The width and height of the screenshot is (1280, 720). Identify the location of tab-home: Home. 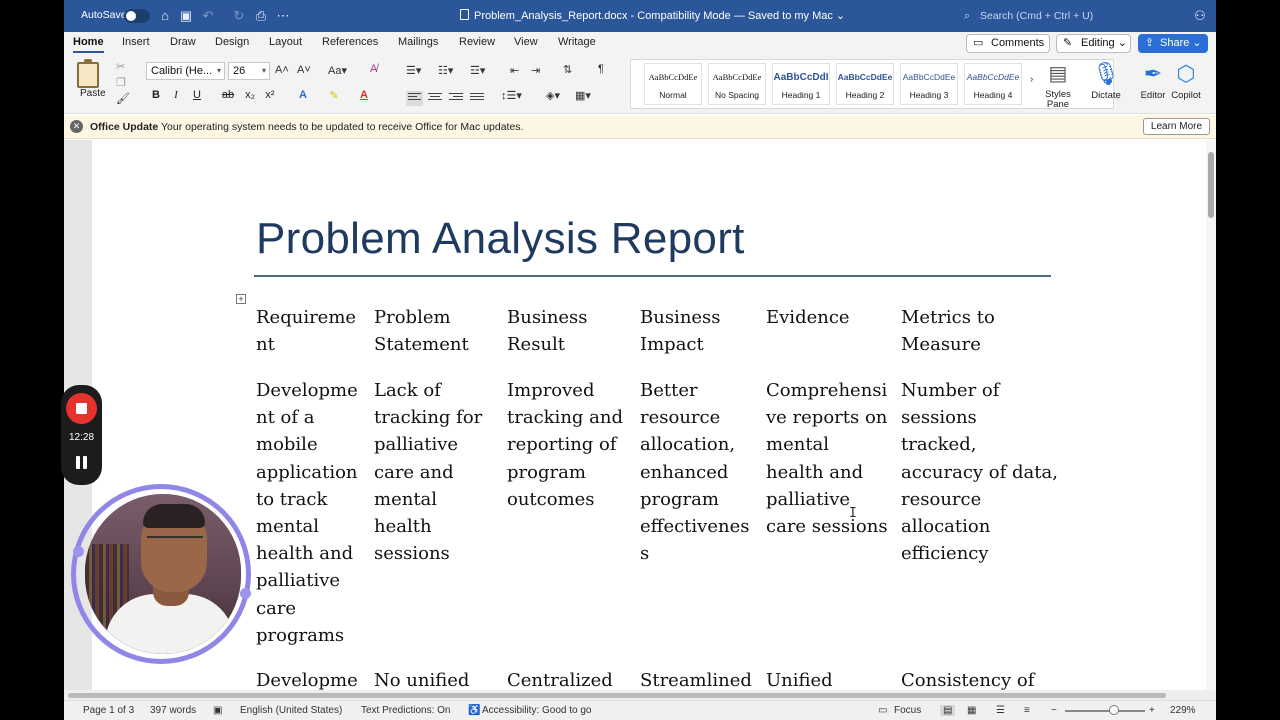
(88, 44).